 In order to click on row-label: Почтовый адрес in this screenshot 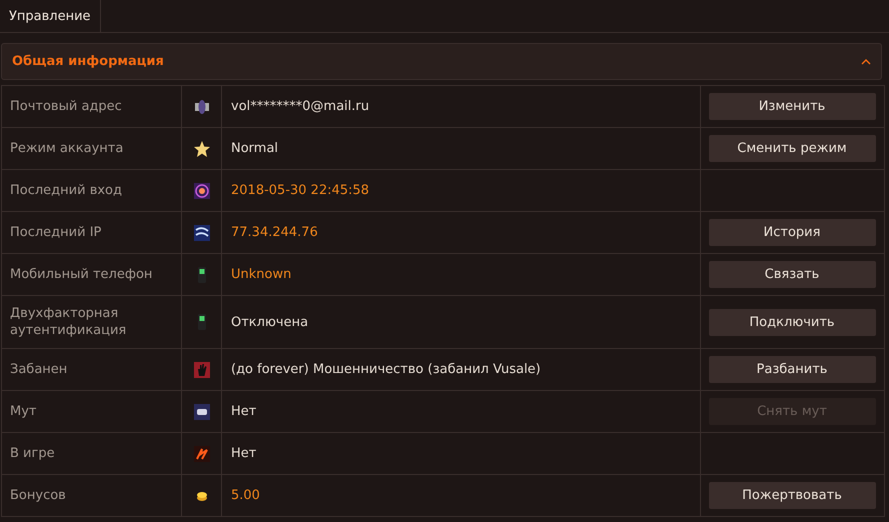, I will do `click(65, 106)`.